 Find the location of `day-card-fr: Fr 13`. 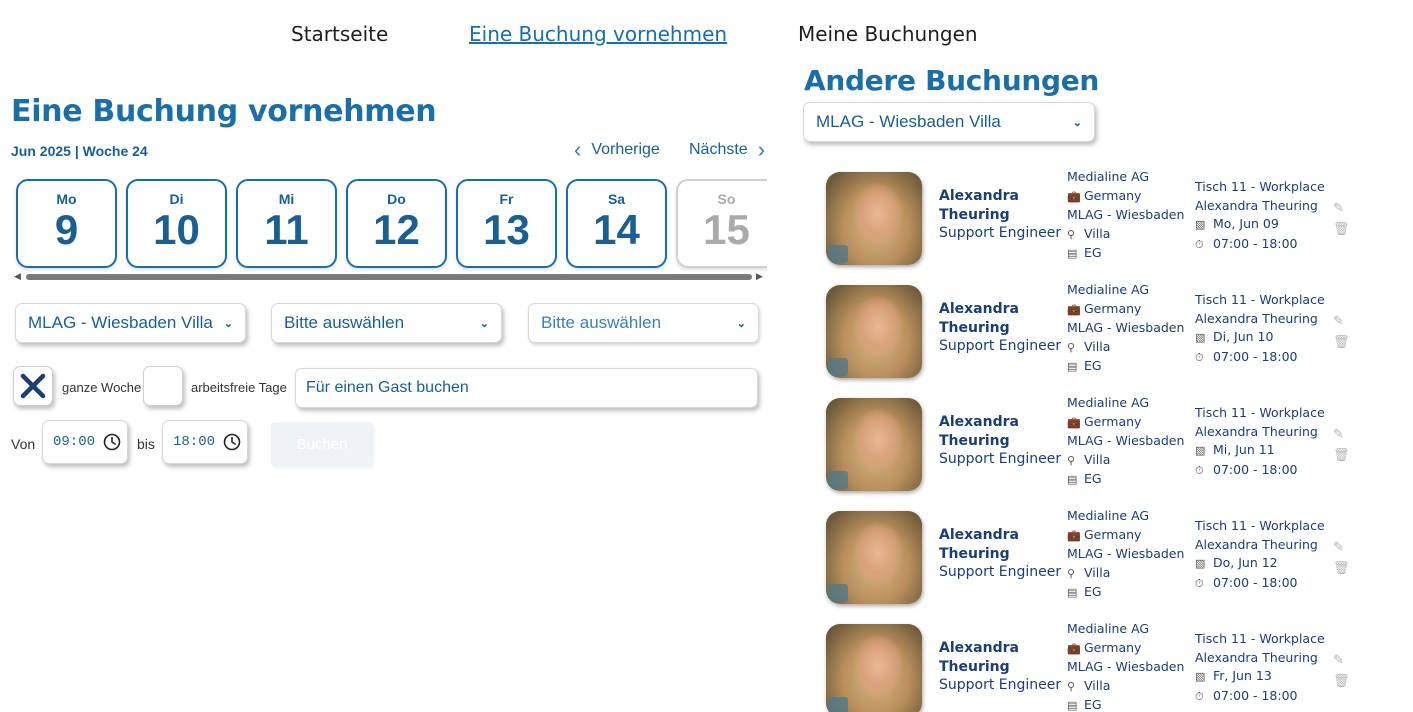

day-card-fr: Fr 13 is located at coordinates (506, 223).